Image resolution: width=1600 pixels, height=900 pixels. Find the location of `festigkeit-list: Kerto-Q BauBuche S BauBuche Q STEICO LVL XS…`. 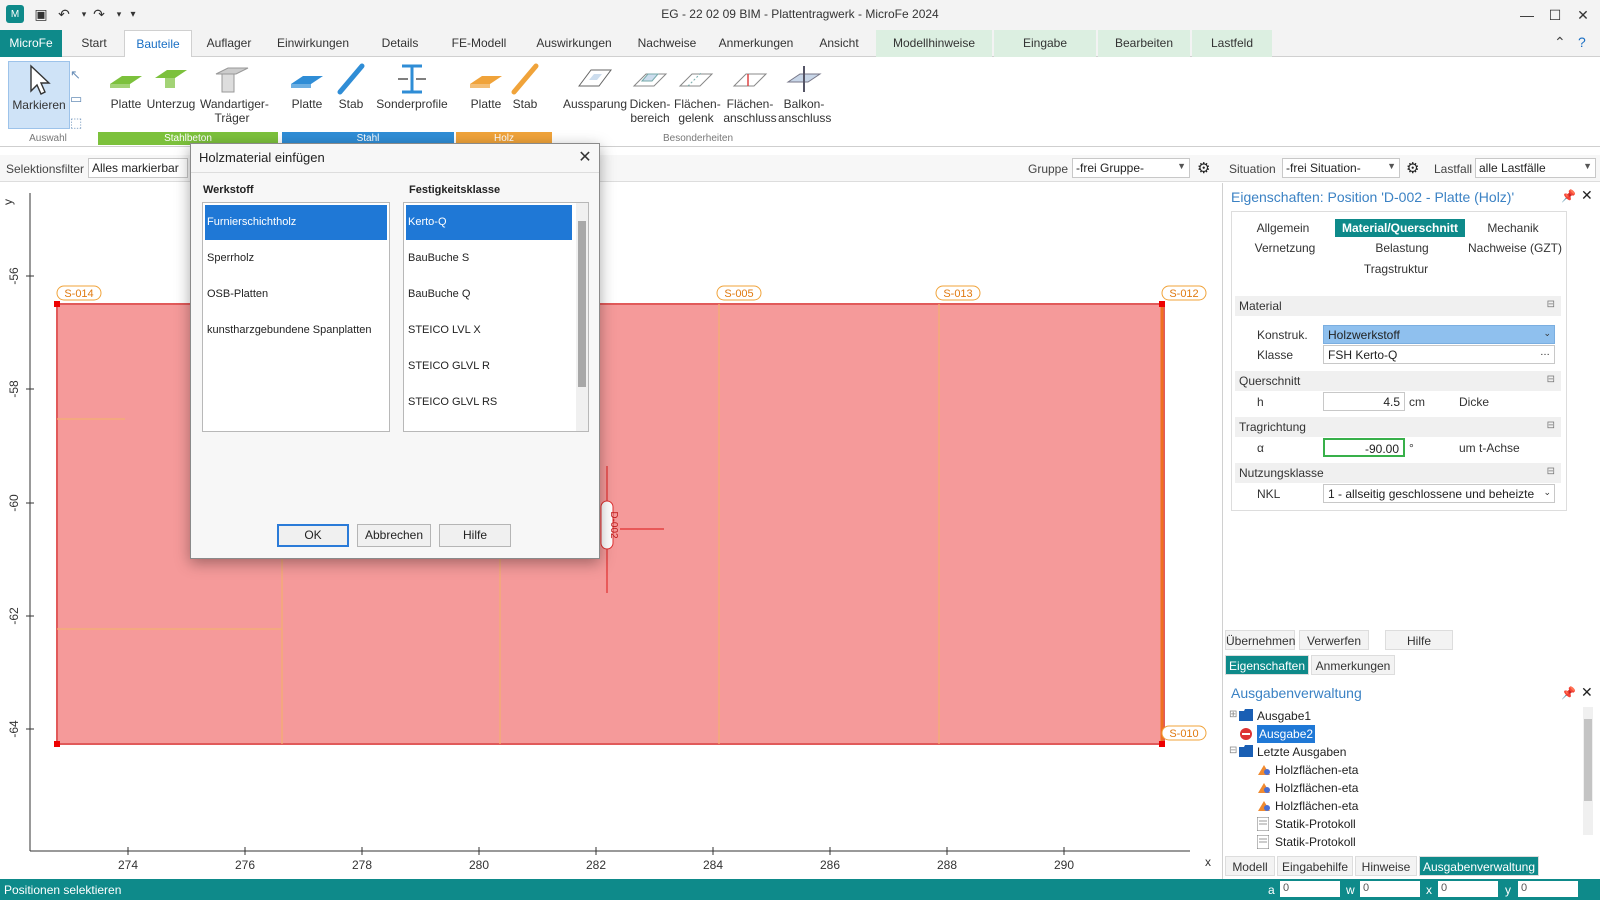

festigkeit-list: Kerto-Q BauBuche S BauBuche Q STEICO LVL XS… is located at coordinates (496, 317).